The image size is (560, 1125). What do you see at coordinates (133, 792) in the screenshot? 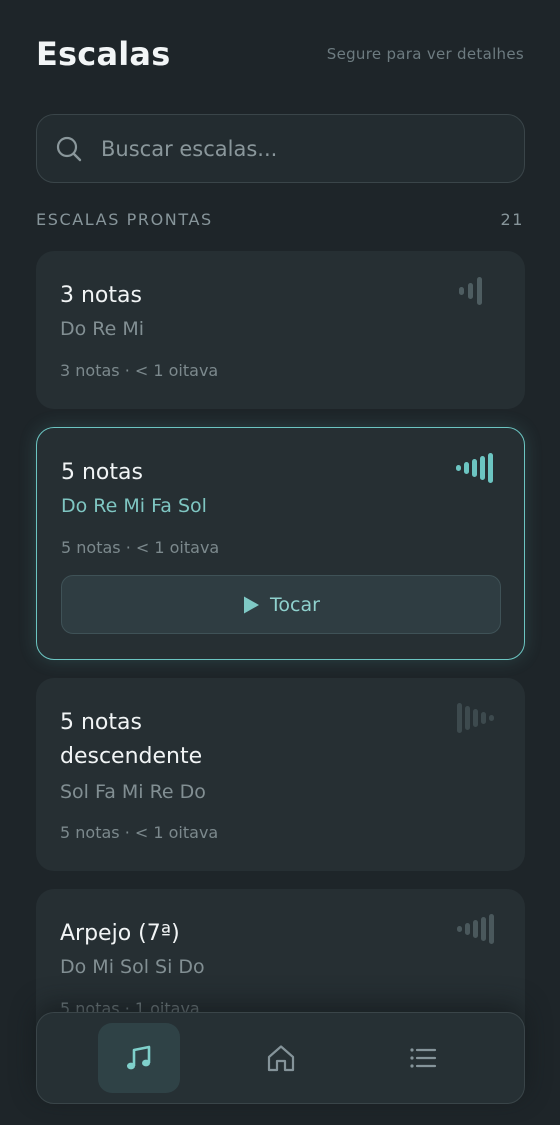
I see `scale-notes: Sol Fa Mi Re Do` at bounding box center [133, 792].